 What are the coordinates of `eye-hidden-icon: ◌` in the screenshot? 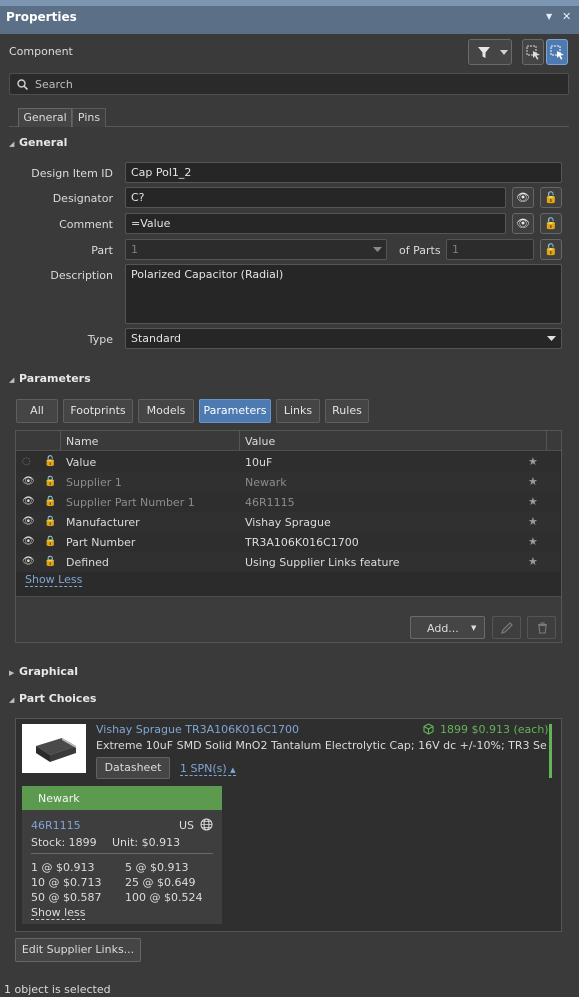 It's located at (26, 461).